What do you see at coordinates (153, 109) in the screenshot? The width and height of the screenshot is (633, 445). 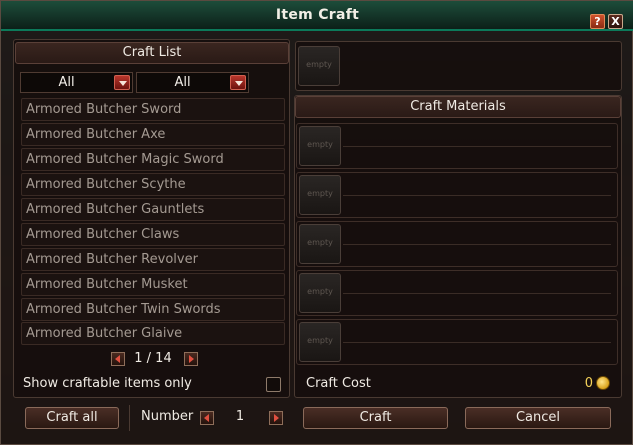 I see `craft-list-item: Armored Butcher Sword` at bounding box center [153, 109].